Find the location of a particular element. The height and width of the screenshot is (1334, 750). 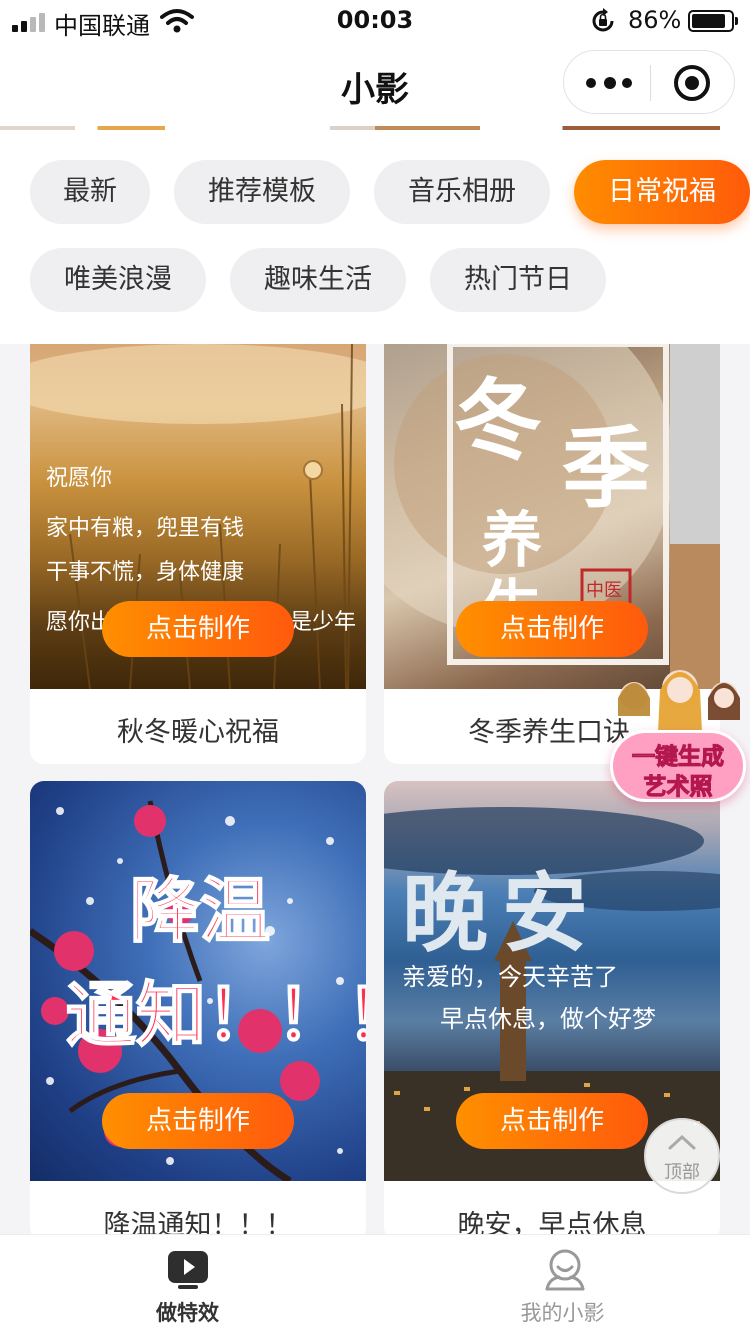

template-title: 秋冬暖心祝福 is located at coordinates (198, 732).